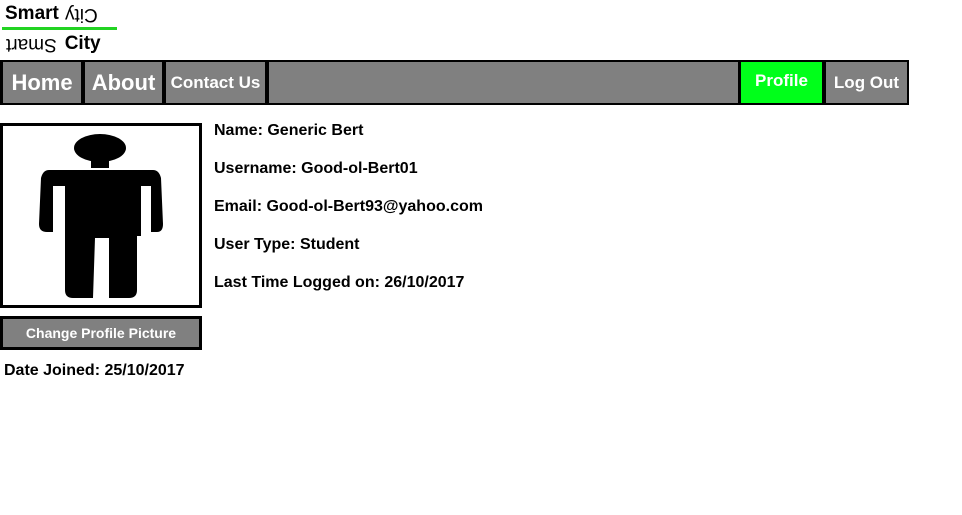 This screenshot has width=962, height=515. I want to click on person-icon, so click(101, 216).